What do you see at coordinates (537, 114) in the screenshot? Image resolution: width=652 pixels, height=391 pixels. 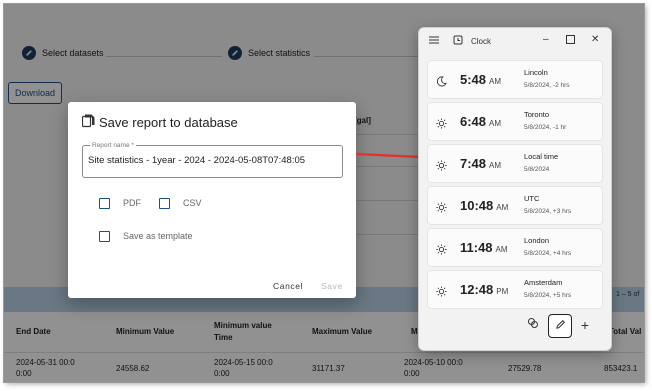 I see `clock-city: Toronto` at bounding box center [537, 114].